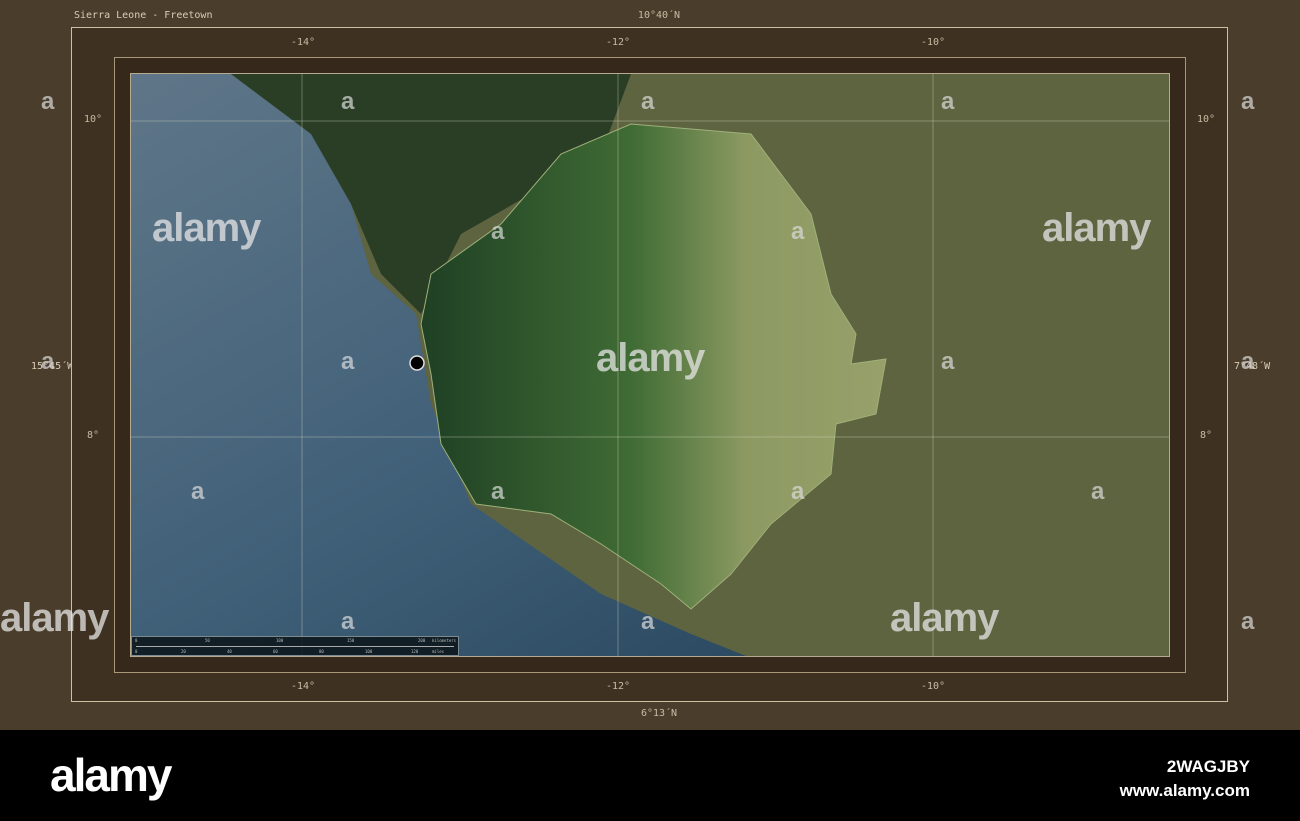 This screenshot has height=821, width=1300. Describe the element at coordinates (351, 640) in the screenshot. I see `km-tick: 150` at that location.